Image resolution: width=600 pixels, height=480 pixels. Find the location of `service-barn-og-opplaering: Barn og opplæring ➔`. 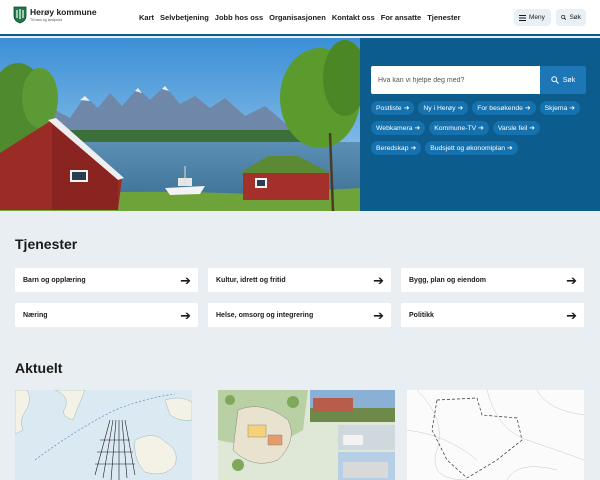

service-barn-og-opplaering: Barn og opplæring ➔ is located at coordinates (106, 280).